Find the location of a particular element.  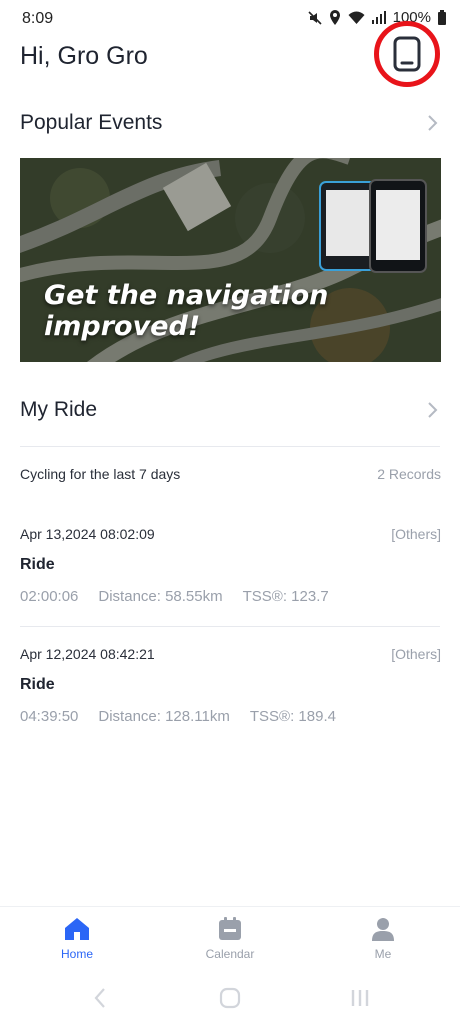

popular-events-header: Popular Events is located at coordinates (230, 123).